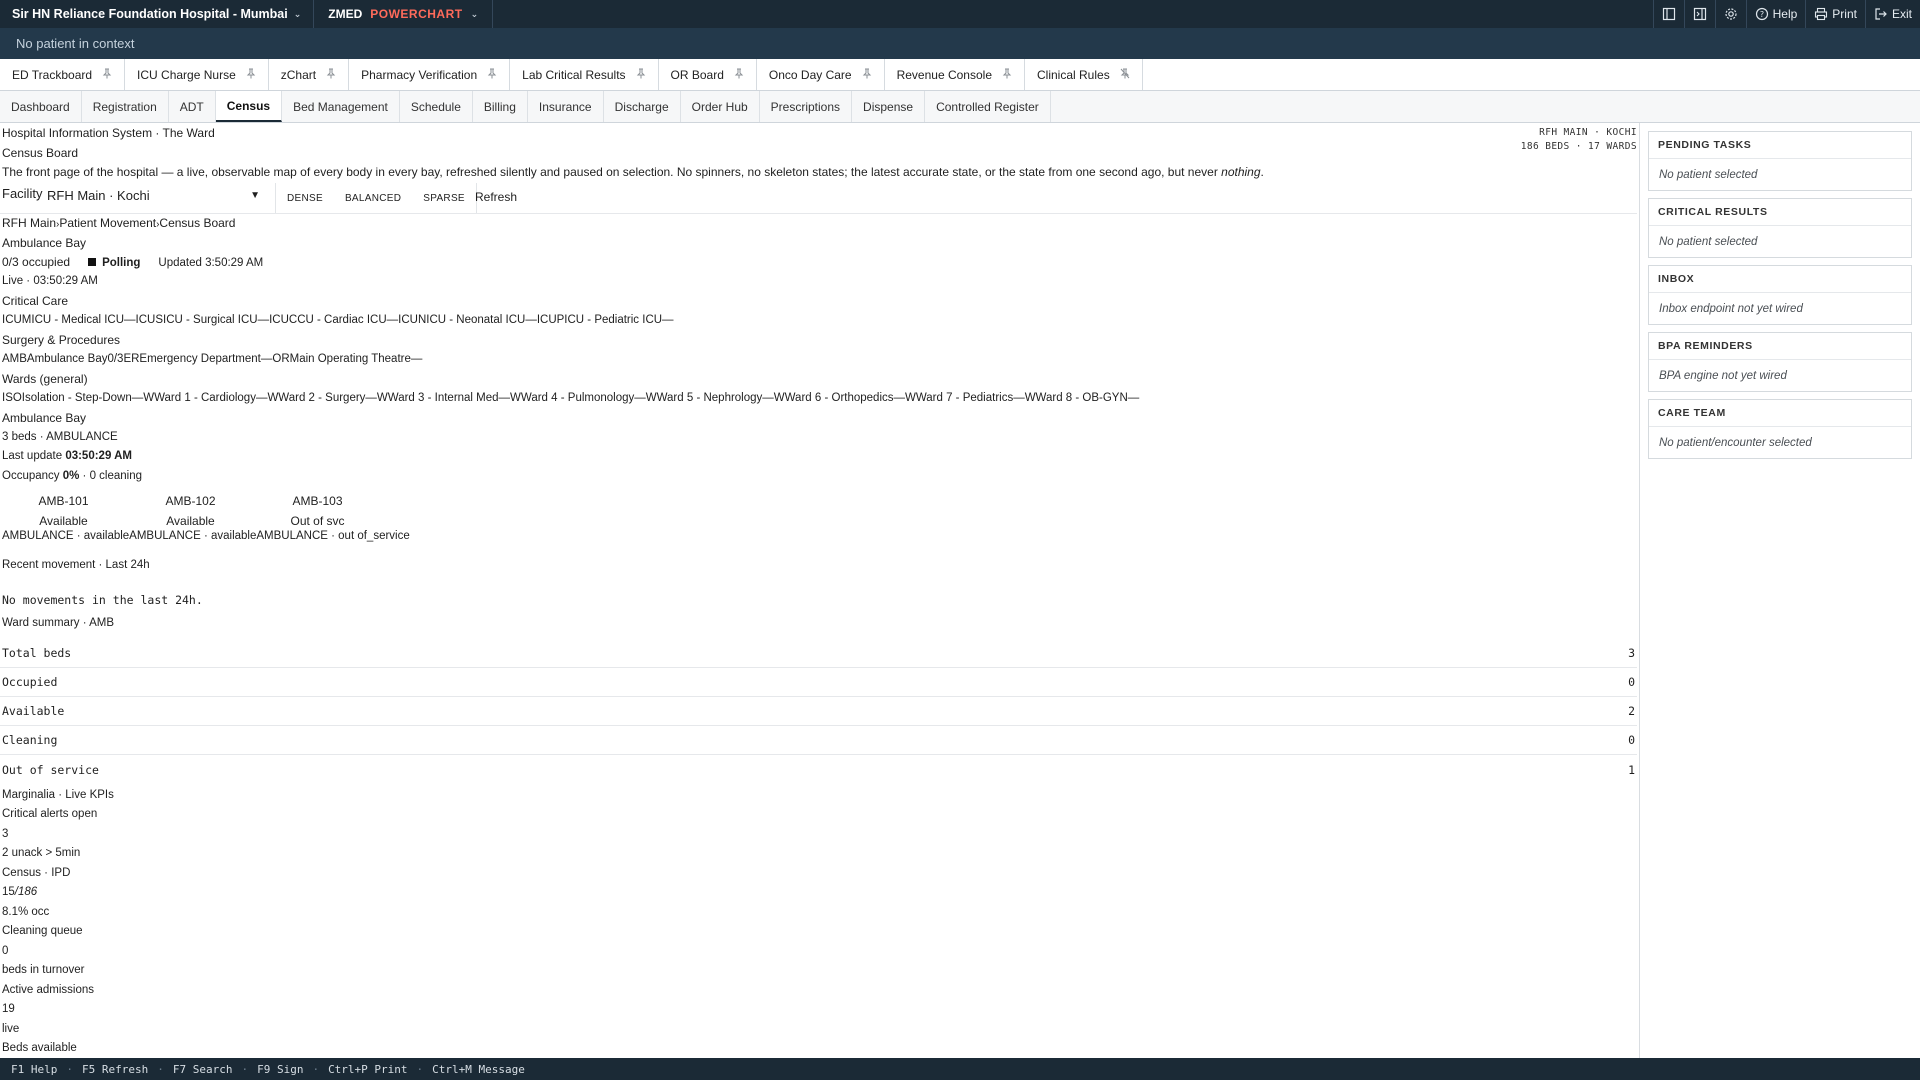  I want to click on summary-row-value: 1, so click(1631, 769).